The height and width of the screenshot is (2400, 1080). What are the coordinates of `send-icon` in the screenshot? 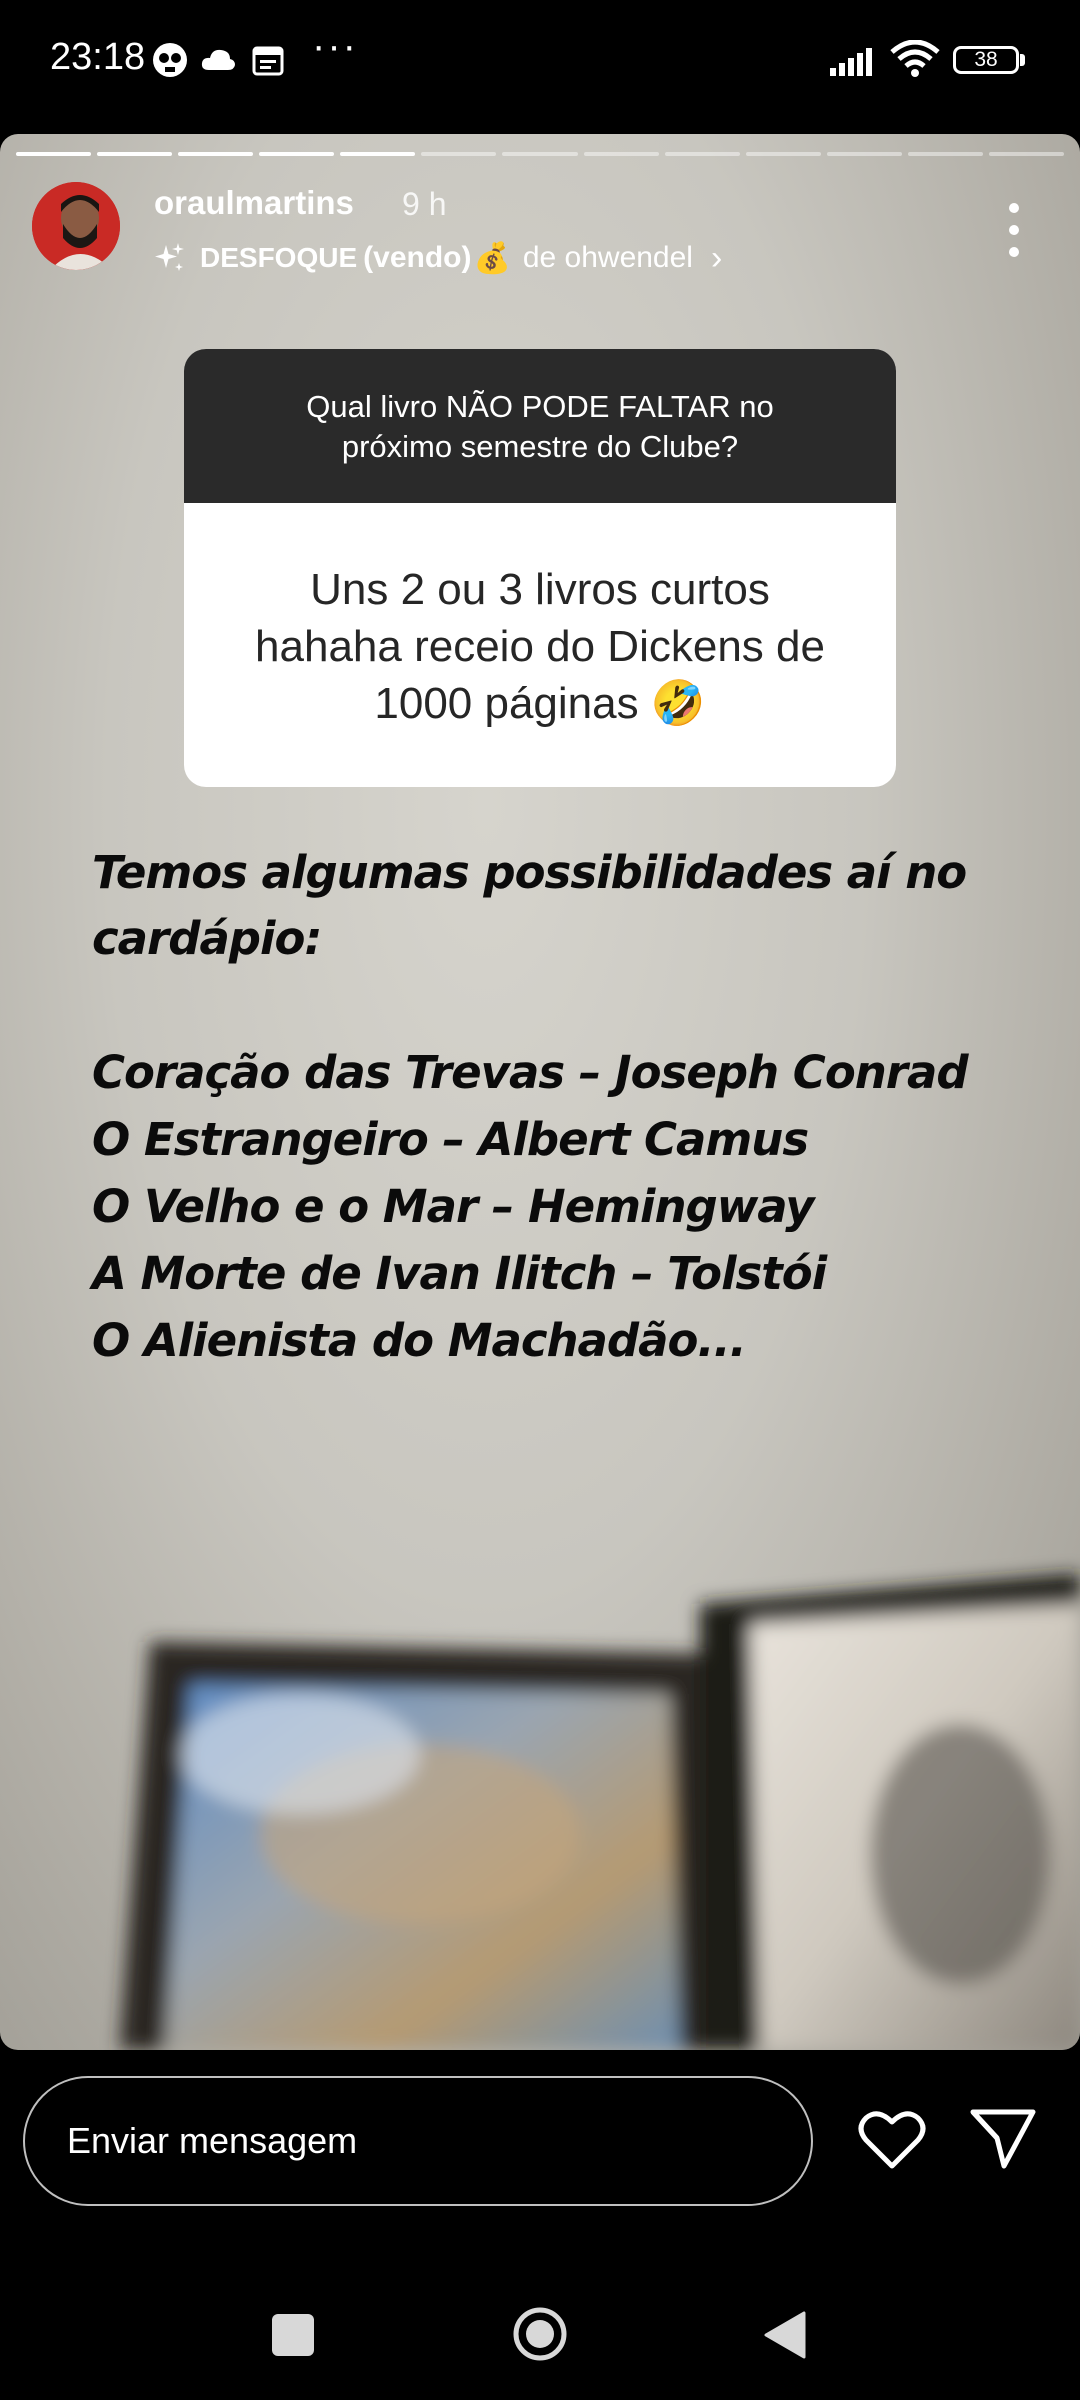 It's located at (1003, 2139).